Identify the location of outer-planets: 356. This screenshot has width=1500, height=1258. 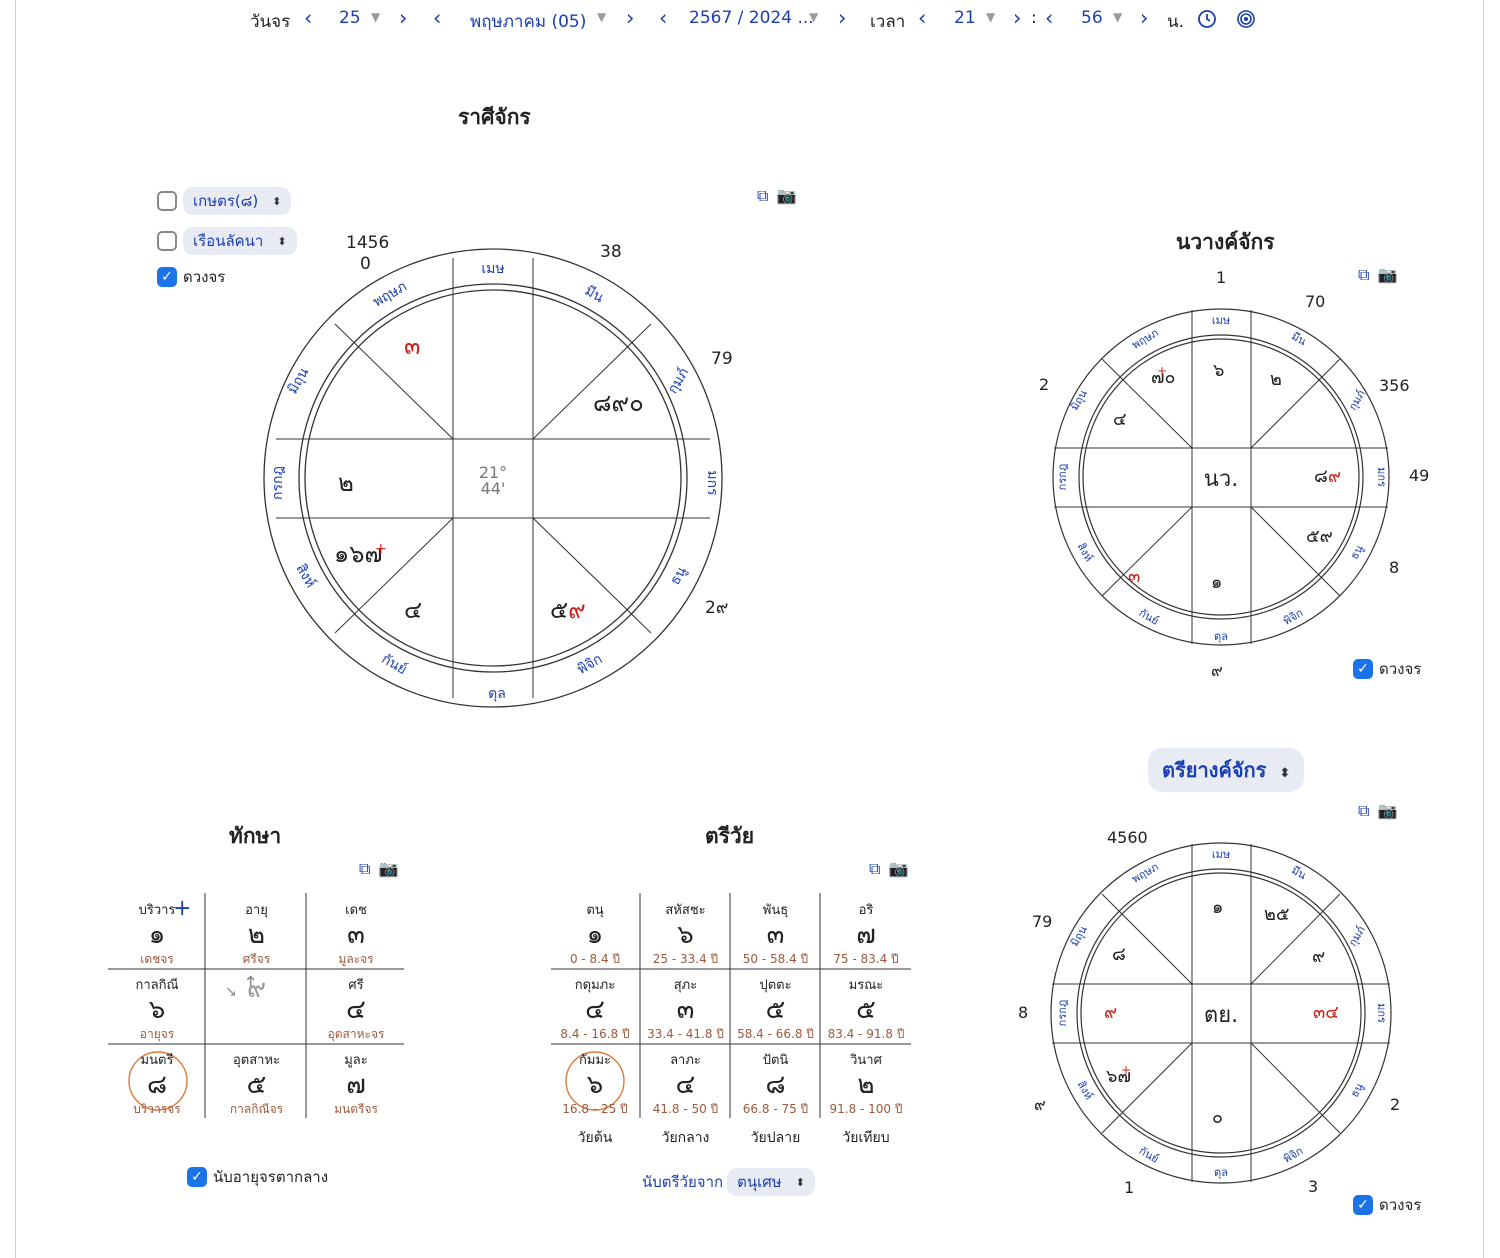
(1394, 385).